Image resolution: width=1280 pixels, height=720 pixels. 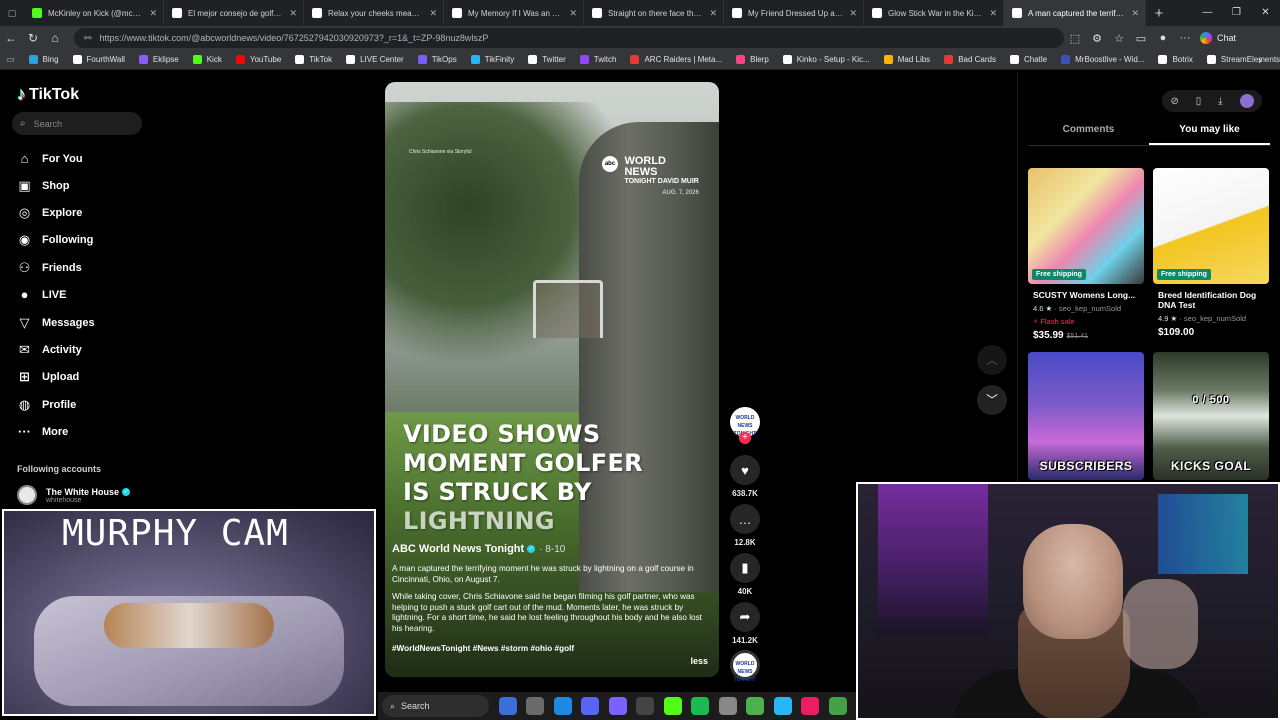 What do you see at coordinates (258, 59) in the screenshot?
I see `bookmark-item: YouTube` at bounding box center [258, 59].